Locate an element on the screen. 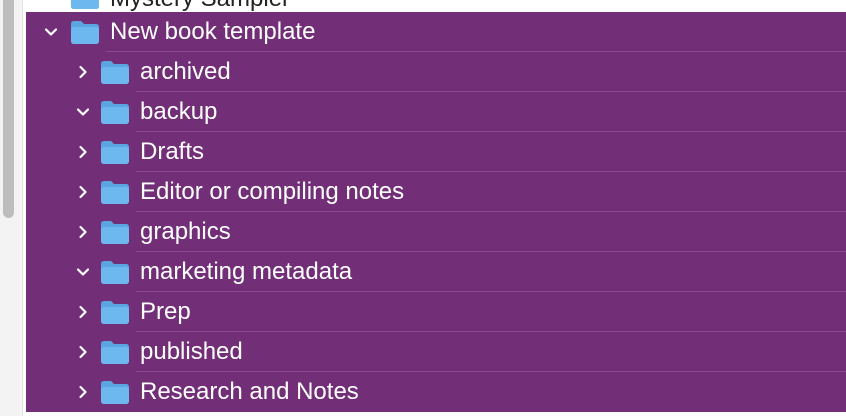 This screenshot has width=846, height=416. folder-label-published: published is located at coordinates (191, 351).